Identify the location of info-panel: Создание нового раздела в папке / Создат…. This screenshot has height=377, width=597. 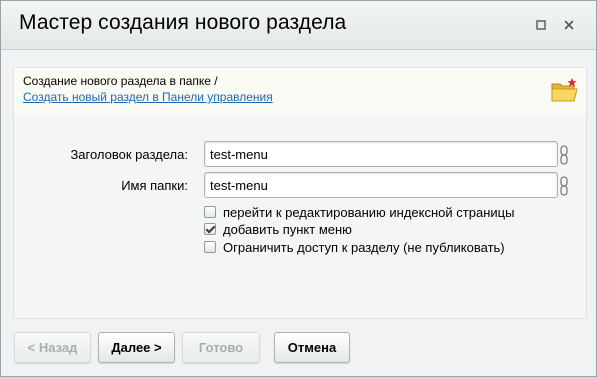
(300, 92).